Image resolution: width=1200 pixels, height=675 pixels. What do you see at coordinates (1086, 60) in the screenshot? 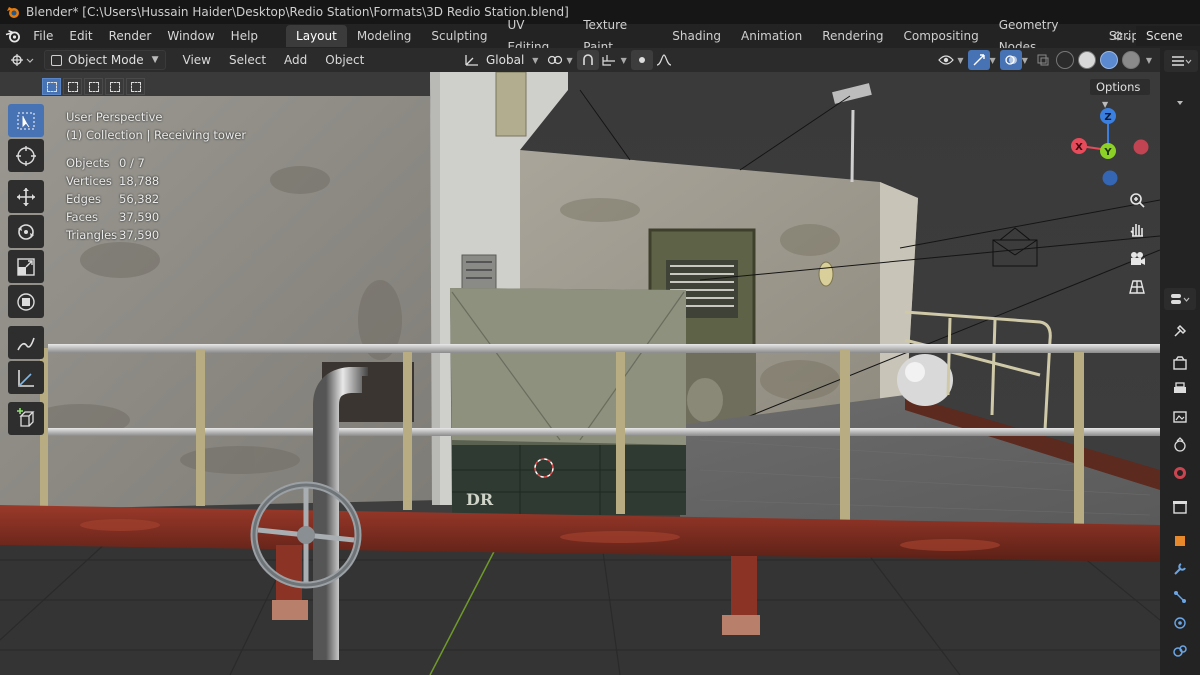
I see `solid-shading-icon` at bounding box center [1086, 60].